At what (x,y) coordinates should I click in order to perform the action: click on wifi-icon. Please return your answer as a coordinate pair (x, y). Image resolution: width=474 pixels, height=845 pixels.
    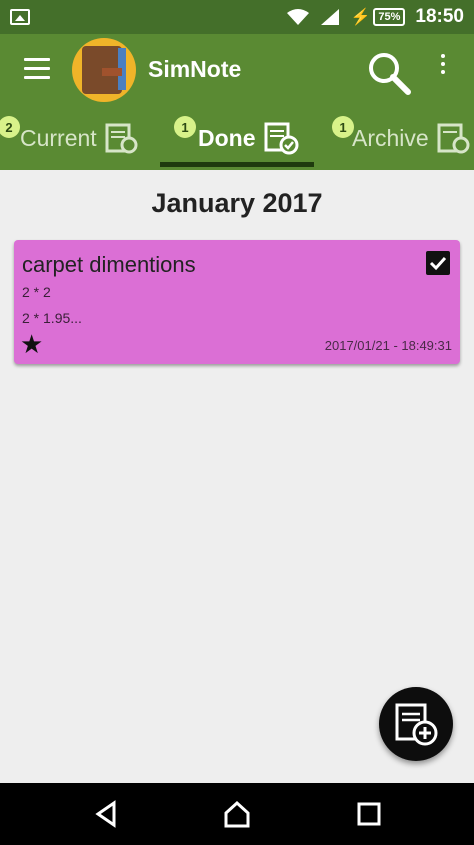
    Looking at the image, I should click on (298, 17).